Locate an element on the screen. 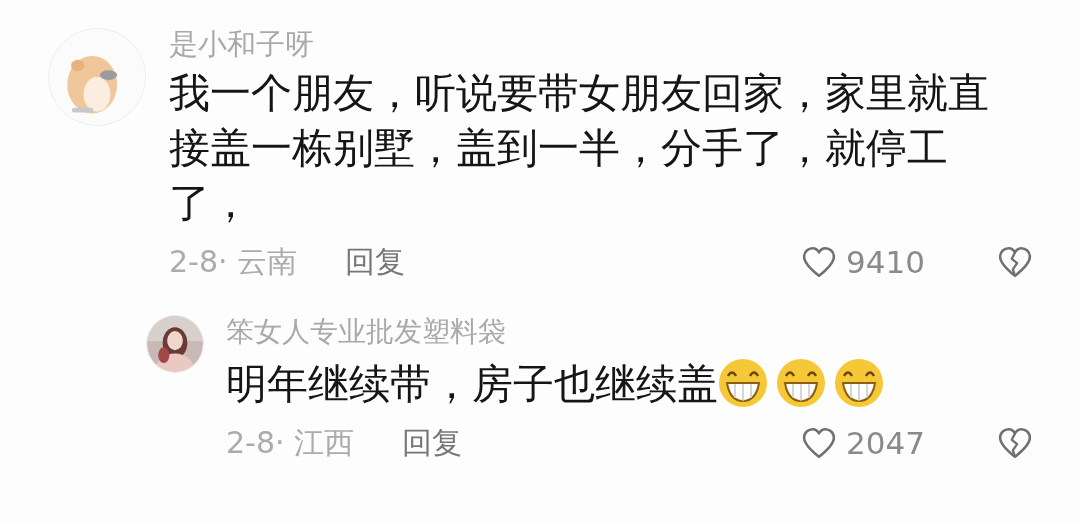  username: 是小和子呀 is located at coordinates (241, 44).